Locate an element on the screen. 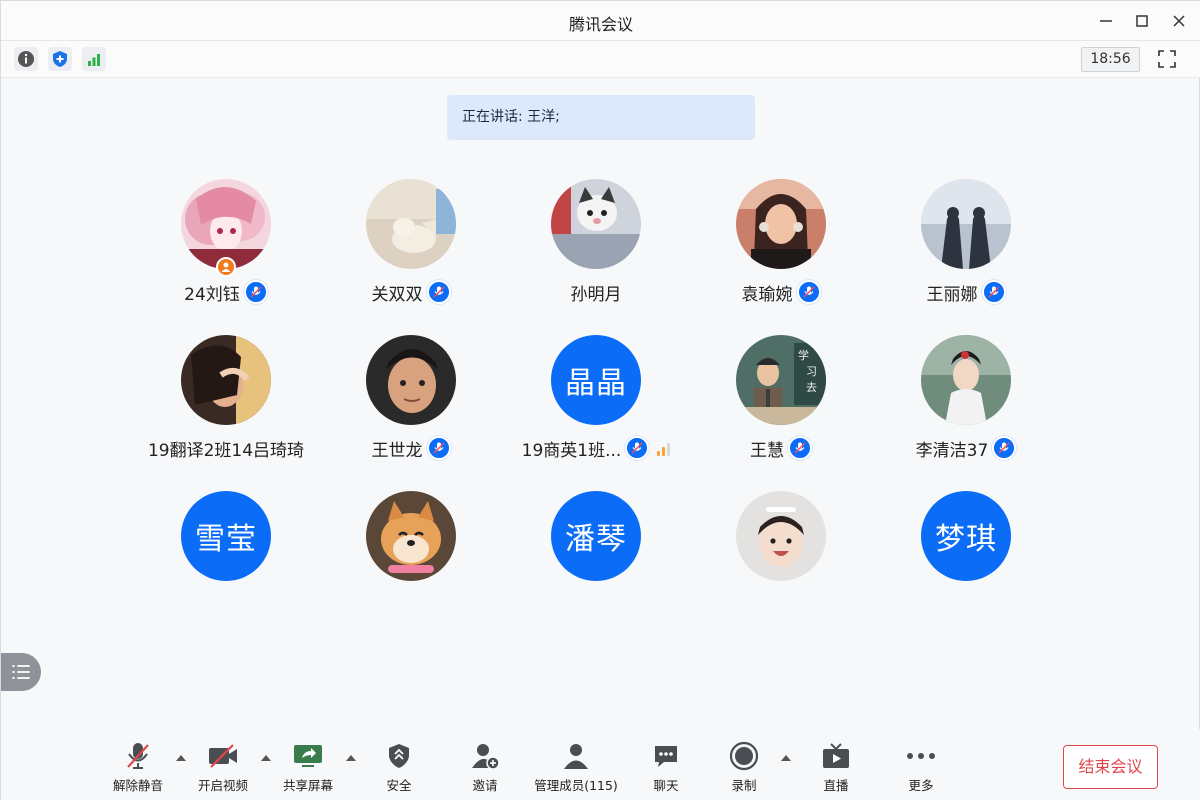 The width and height of the screenshot is (1200, 800). participant-tile: 李清洁37 is located at coordinates (966, 405).